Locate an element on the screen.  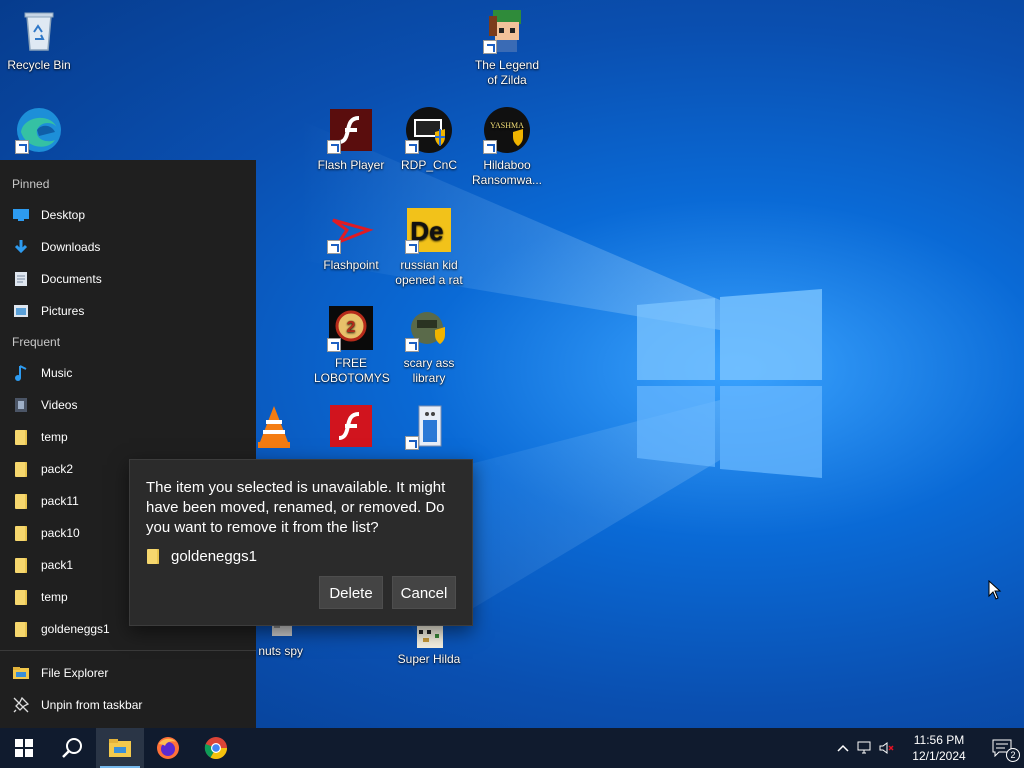
app-installer-icon is located at coordinates (429, 426).